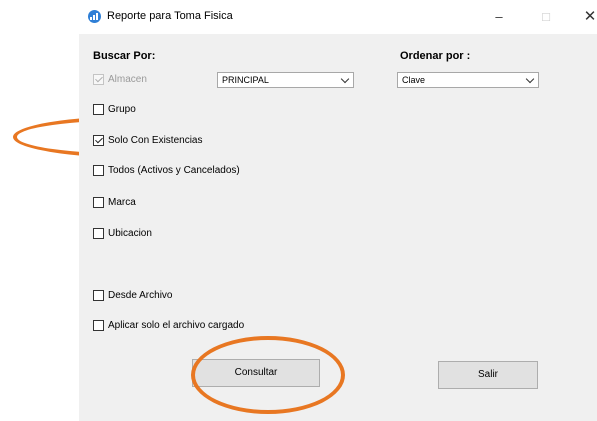 The height and width of the screenshot is (421, 597). Describe the element at coordinates (94, 16) in the screenshot. I see `app-icon` at that location.